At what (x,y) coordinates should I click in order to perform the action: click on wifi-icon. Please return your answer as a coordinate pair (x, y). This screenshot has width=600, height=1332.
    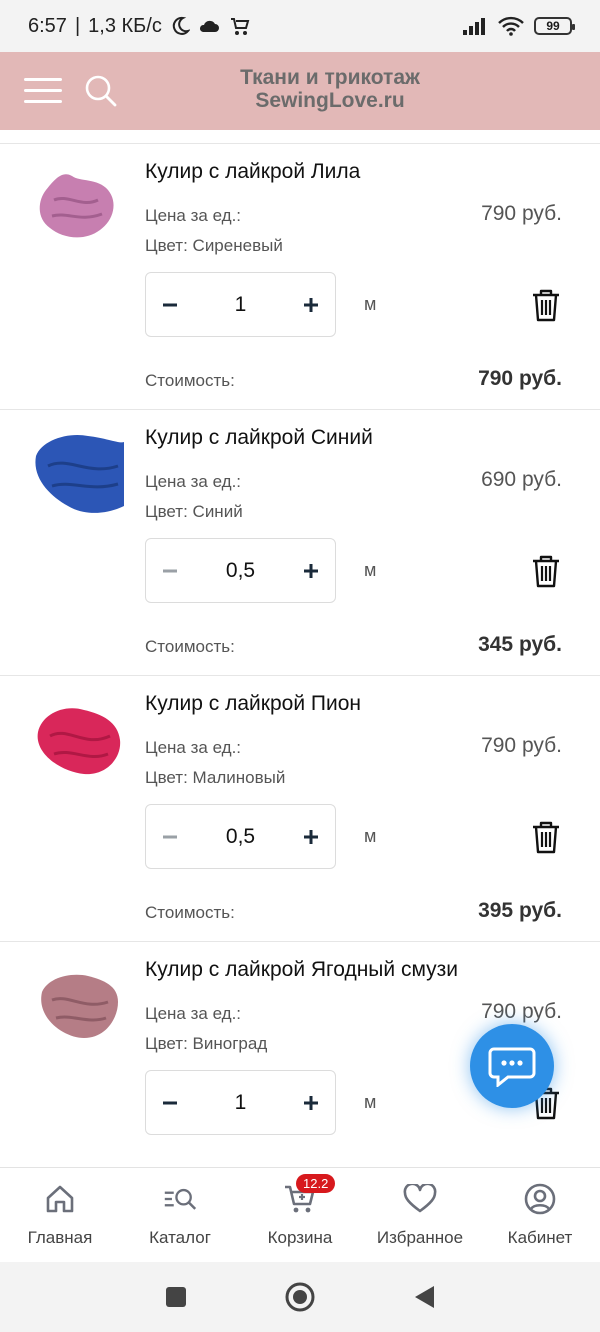
    Looking at the image, I should click on (511, 26).